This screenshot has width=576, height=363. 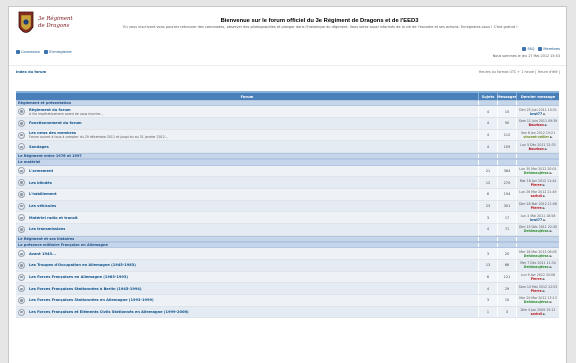 What do you see at coordinates (31, 52) in the screenshot?
I see `login-label: Connexion` at bounding box center [31, 52].